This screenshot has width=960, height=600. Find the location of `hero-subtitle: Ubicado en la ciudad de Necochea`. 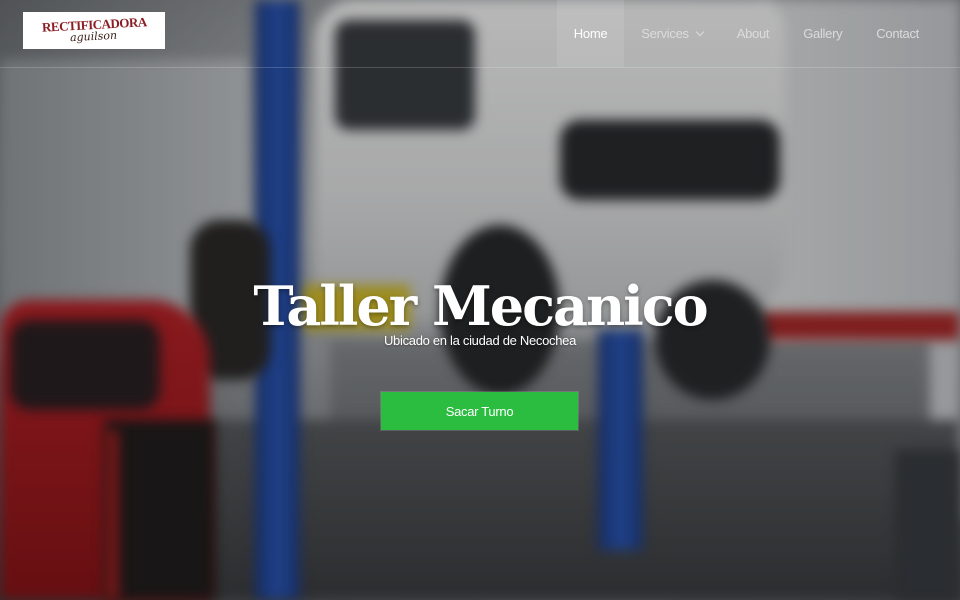

hero-subtitle: Ubicado en la ciudad de Necochea is located at coordinates (480, 340).